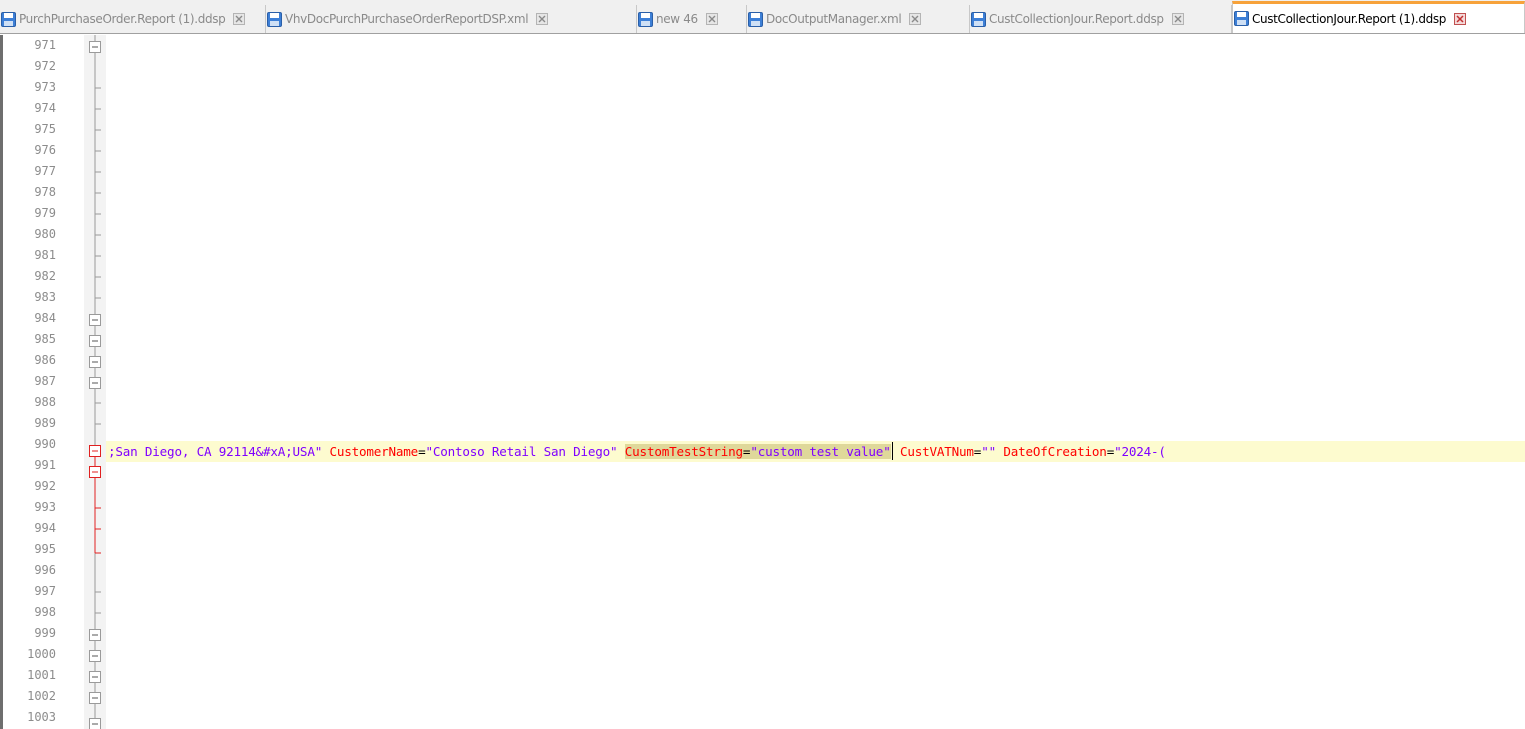 The height and width of the screenshot is (729, 1525). What do you see at coordinates (45, 486) in the screenshot?
I see `line-number: 992` at bounding box center [45, 486].